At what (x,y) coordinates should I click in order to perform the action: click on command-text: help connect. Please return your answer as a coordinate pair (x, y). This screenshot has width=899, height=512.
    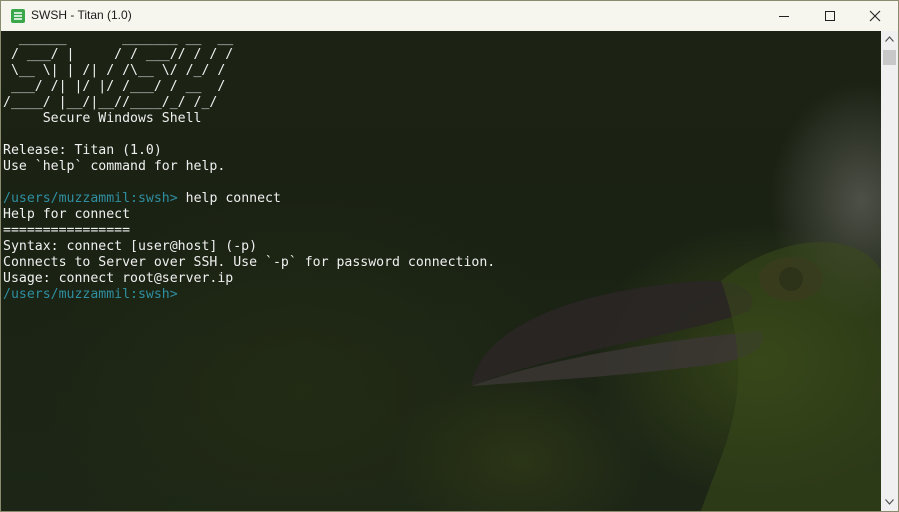
    Looking at the image, I should click on (229, 198).